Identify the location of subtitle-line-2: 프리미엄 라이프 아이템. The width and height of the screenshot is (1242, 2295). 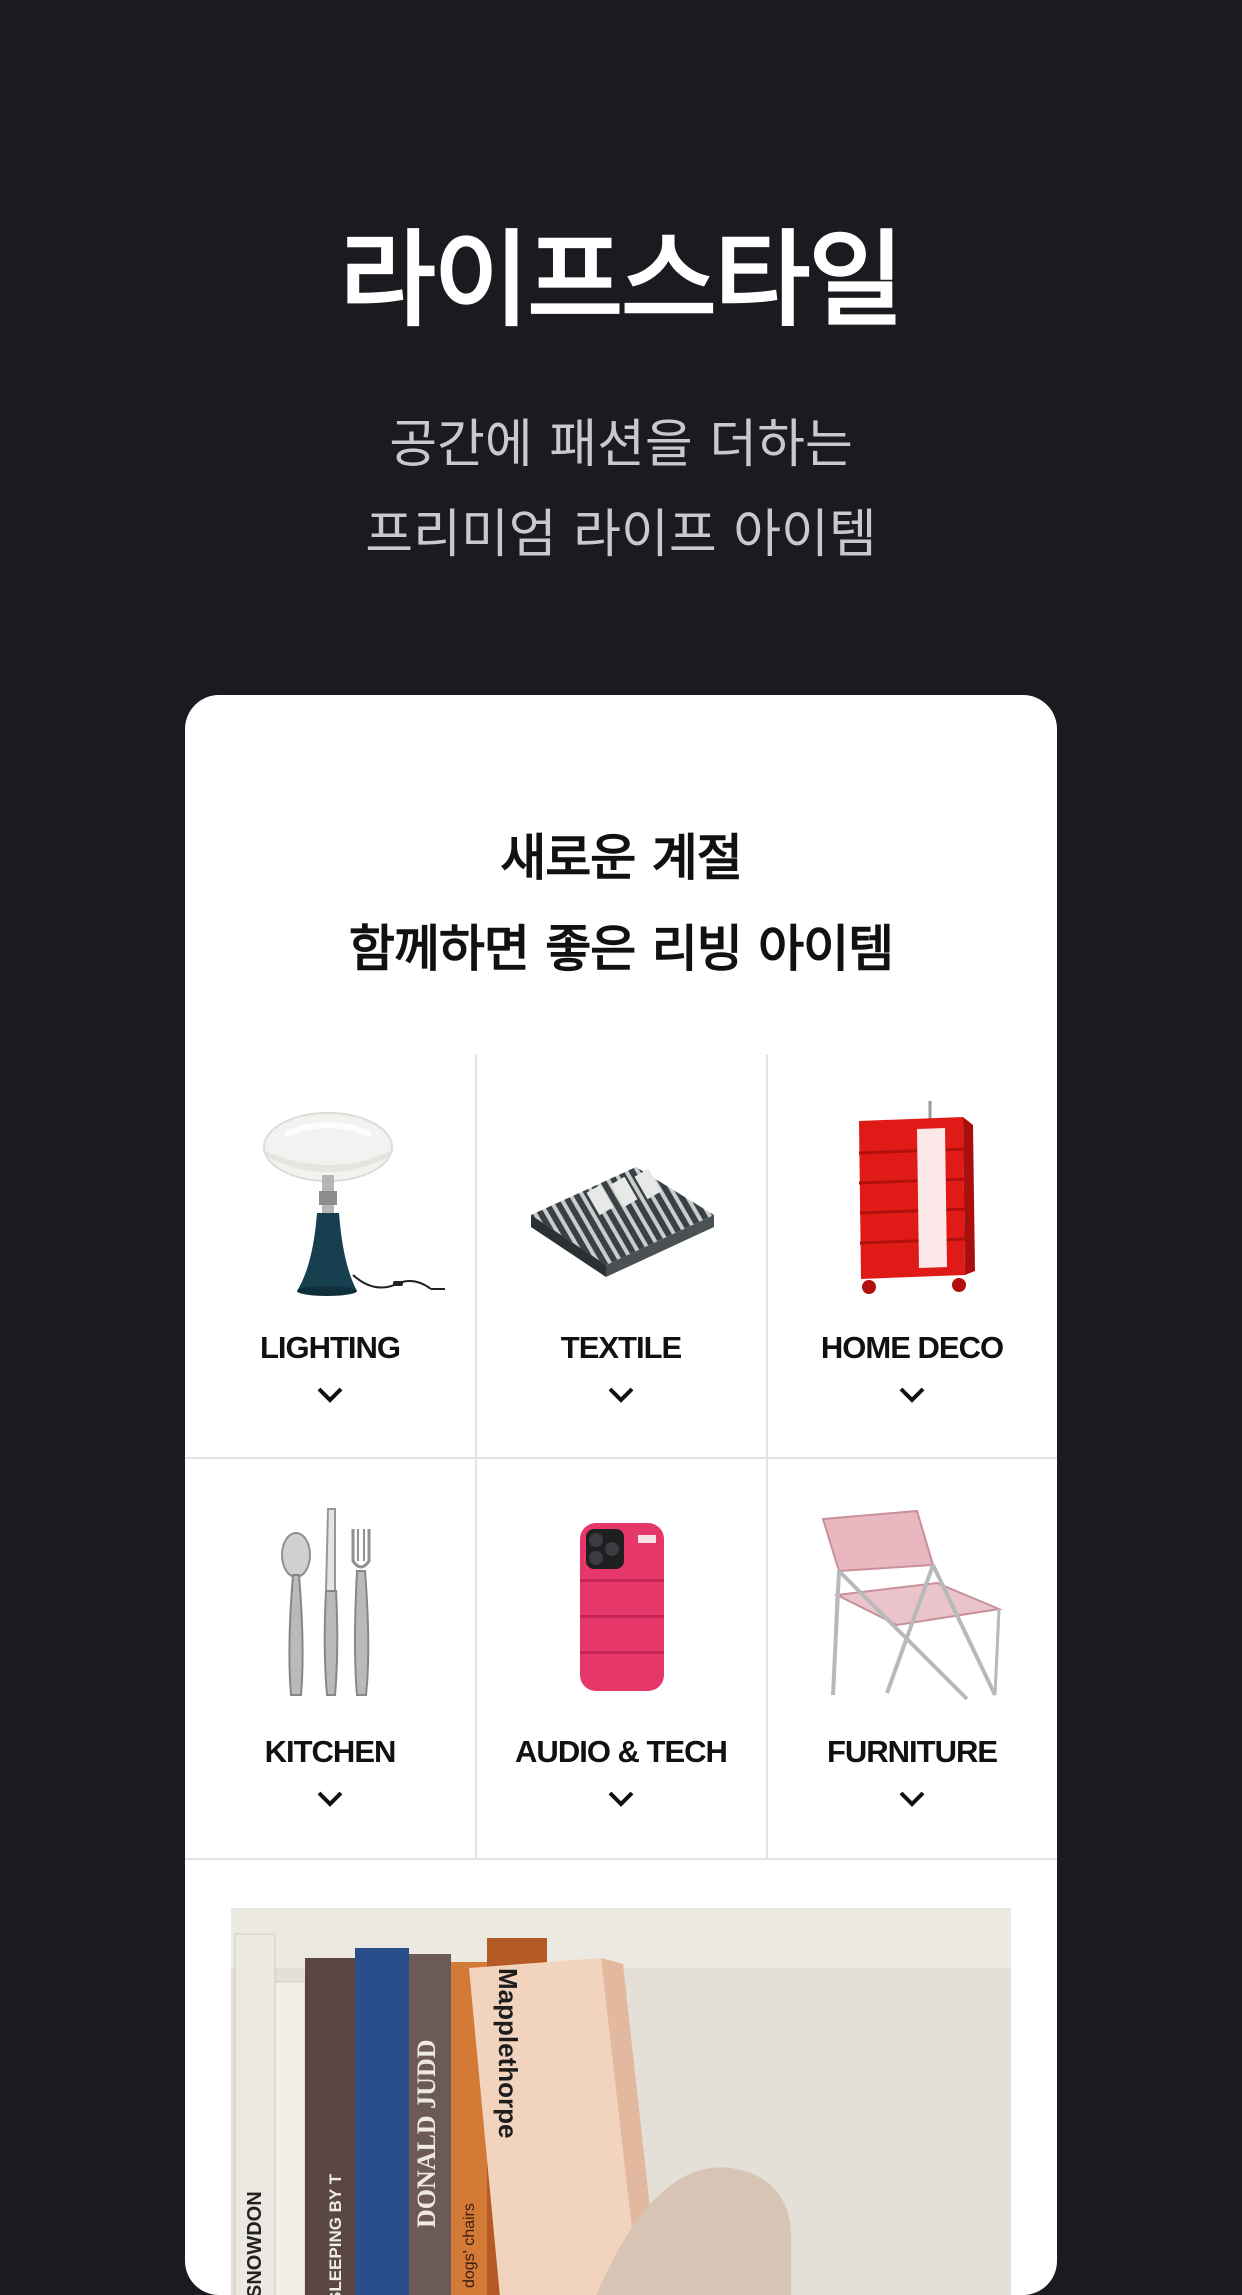
(621, 535).